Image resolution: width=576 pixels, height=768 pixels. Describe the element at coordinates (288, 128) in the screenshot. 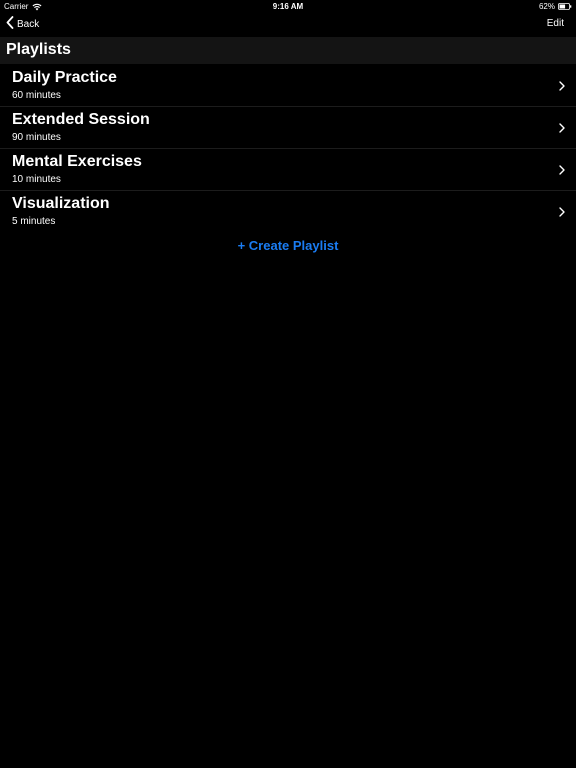

I see `playlist-row-extended-session: Extended Session 90 minutes` at that location.